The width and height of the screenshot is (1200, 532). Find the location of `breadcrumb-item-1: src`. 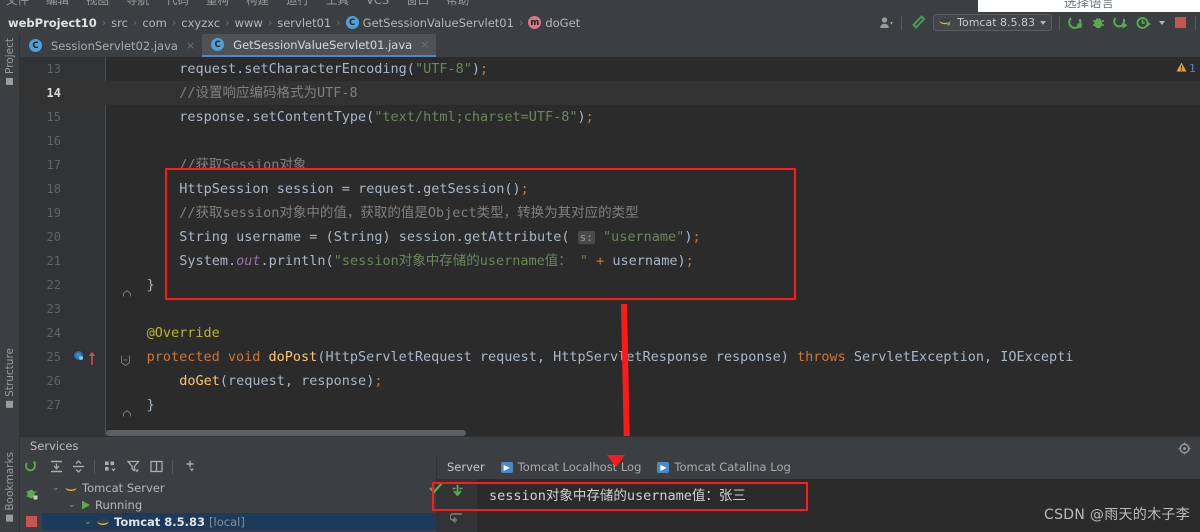

breadcrumb-item-1: src is located at coordinates (119, 23).